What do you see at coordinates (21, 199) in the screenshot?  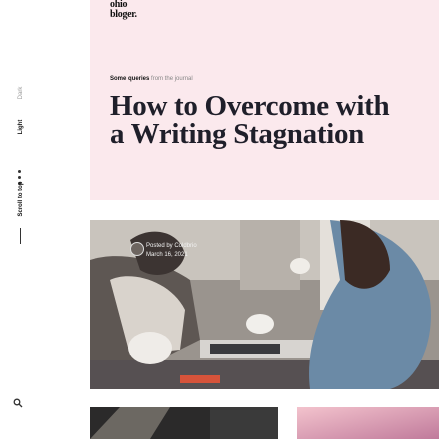 I see `scroll-to-top-label: Scroll to top` at bounding box center [21, 199].